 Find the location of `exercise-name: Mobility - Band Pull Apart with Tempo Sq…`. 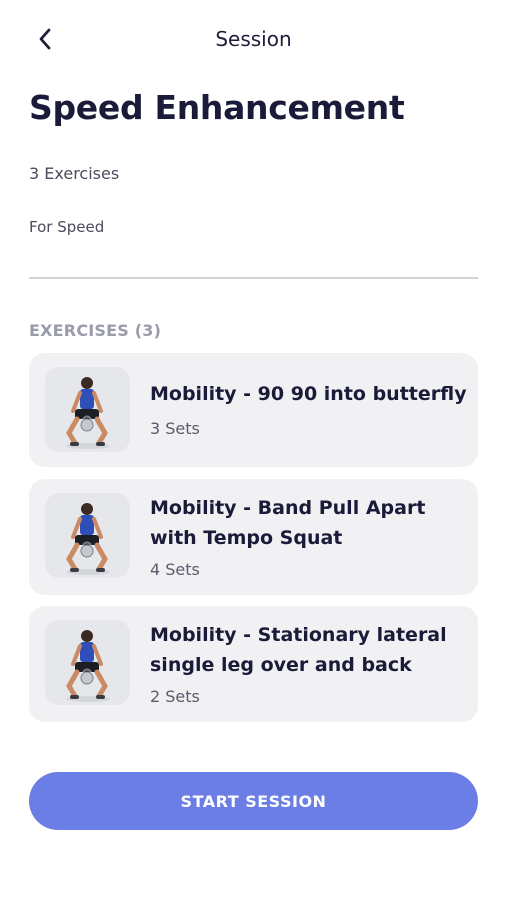

exercise-name: Mobility - Band Pull Apart with Tempo Sq… is located at coordinates (288, 523).